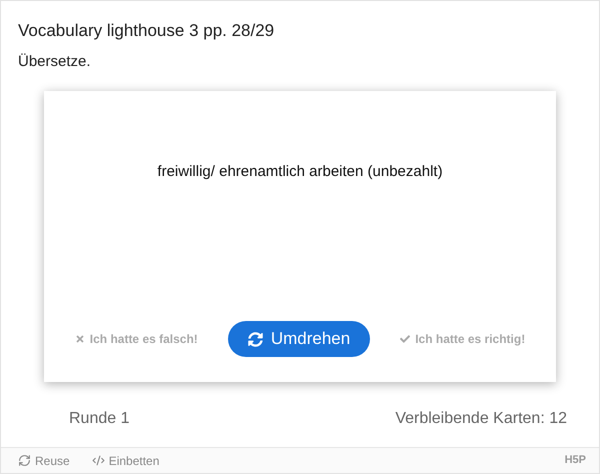 The image size is (600, 474). Describe the element at coordinates (79, 339) in the screenshot. I see `cross-icon` at that location.